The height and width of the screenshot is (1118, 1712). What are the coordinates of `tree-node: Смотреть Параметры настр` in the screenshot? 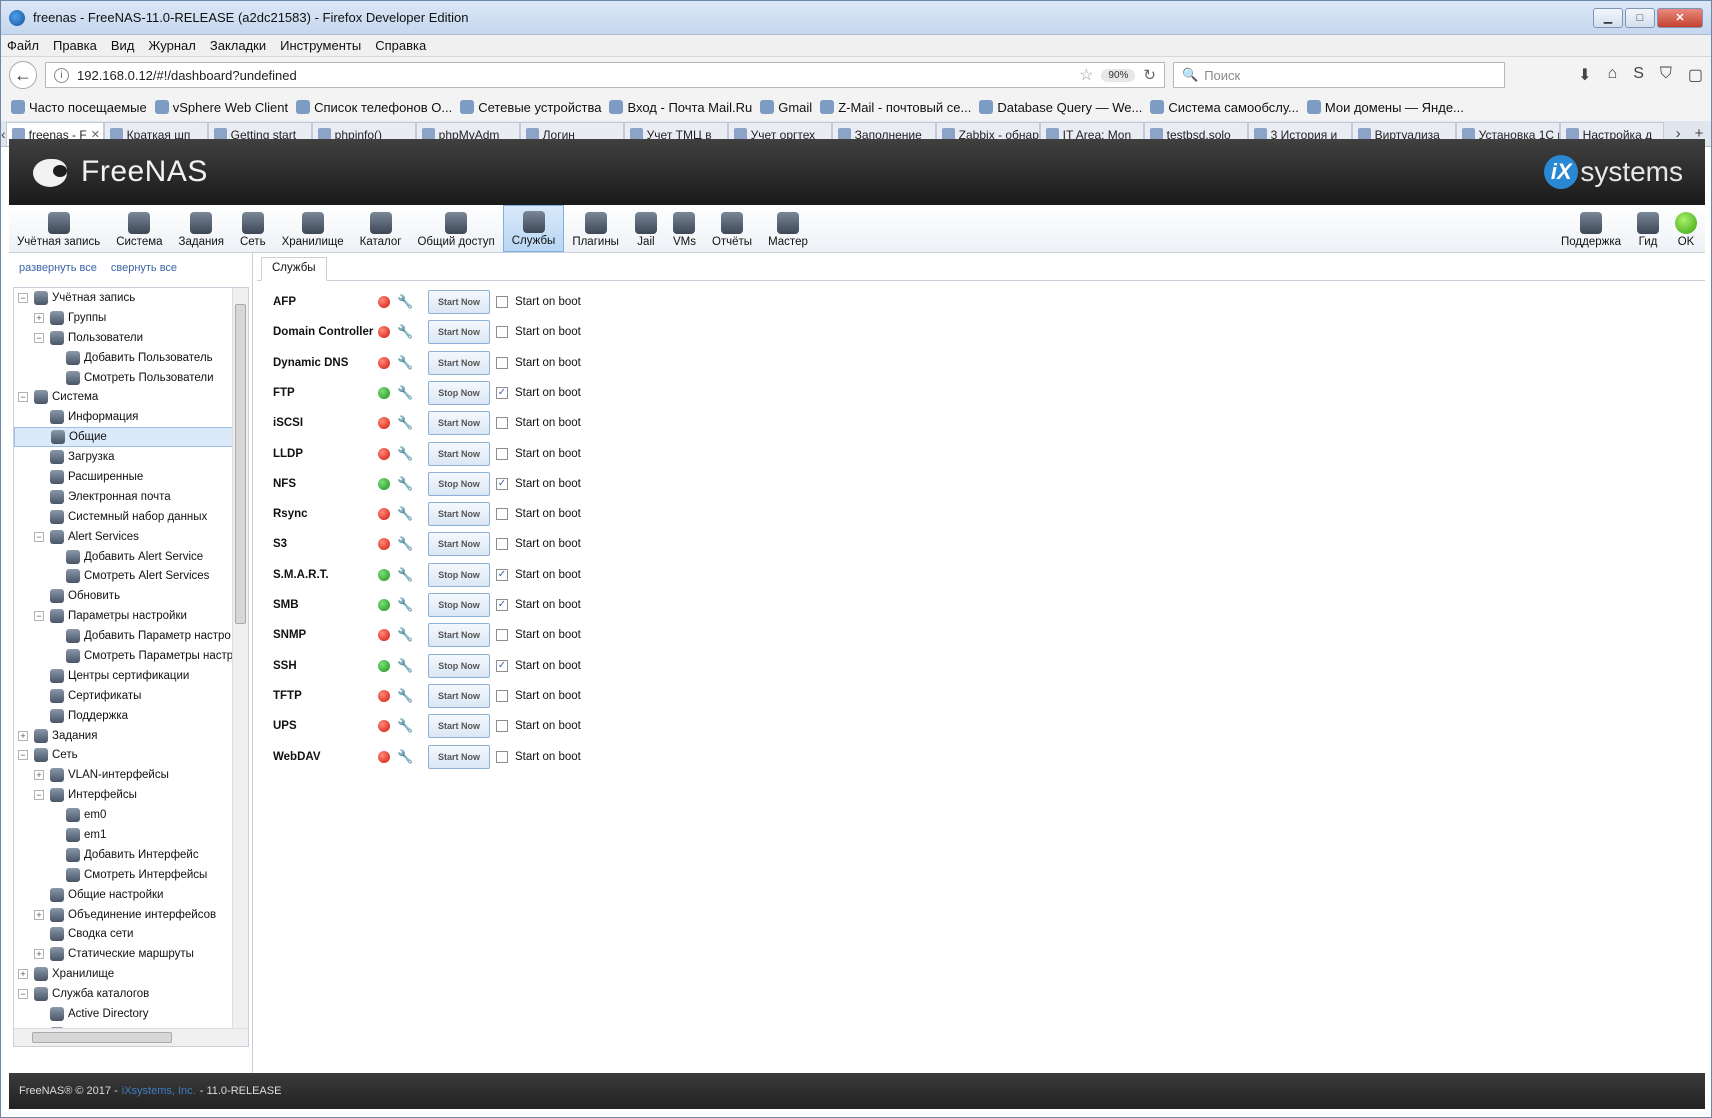 It's located at (131, 656).